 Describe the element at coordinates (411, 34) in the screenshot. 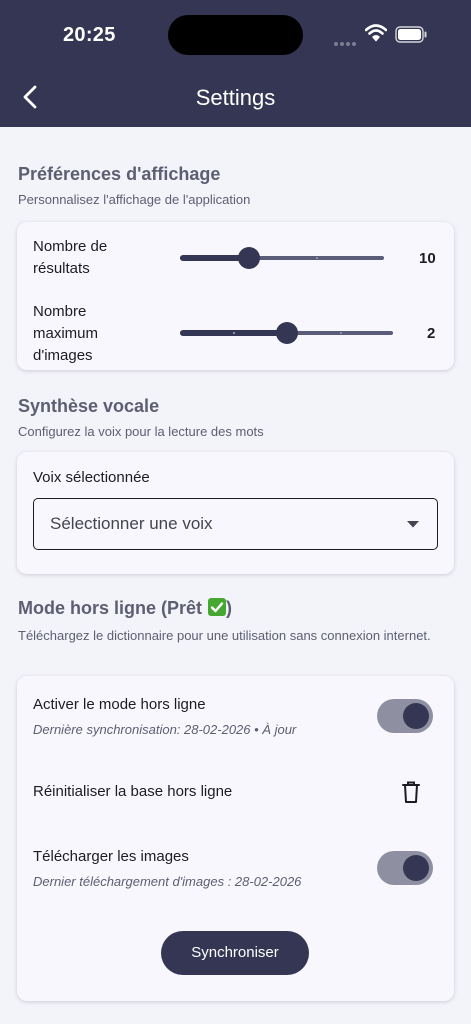

I see `battery-icon` at that location.